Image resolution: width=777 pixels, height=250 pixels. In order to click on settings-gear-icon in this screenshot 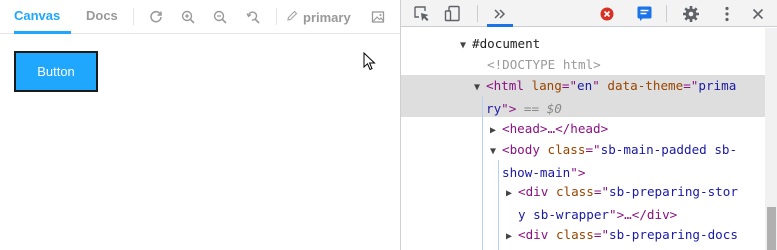, I will do `click(691, 13)`.